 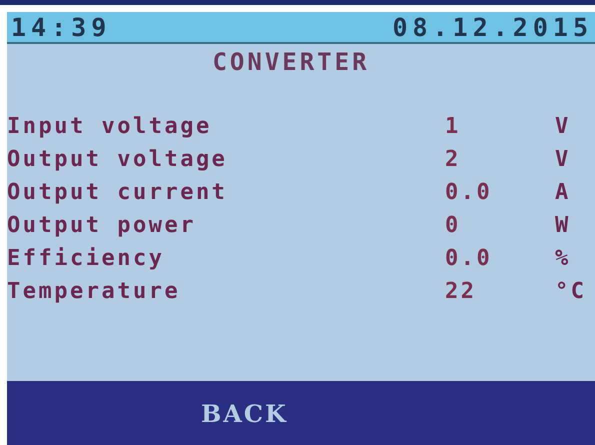 I want to click on parameter-value: 2, so click(x=453, y=159).